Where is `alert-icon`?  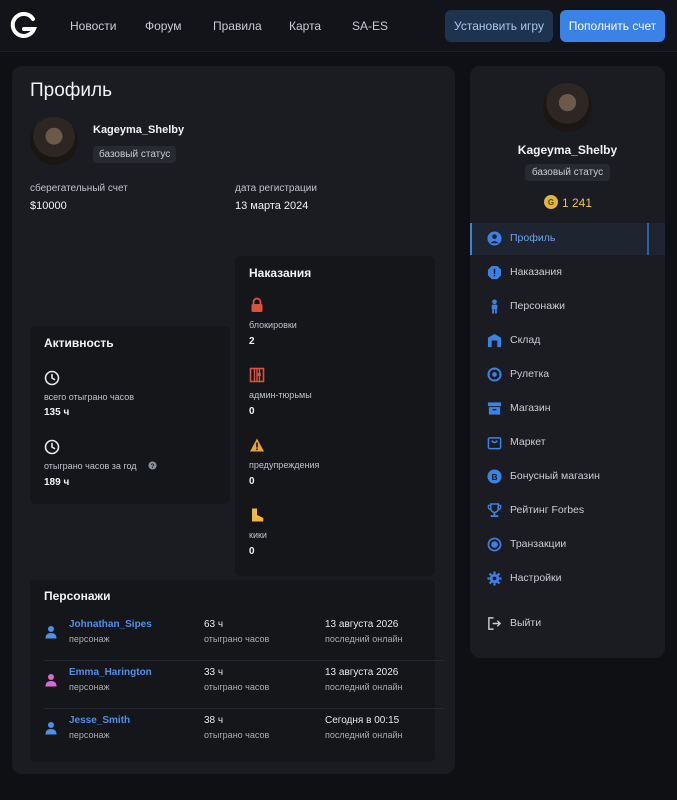 alert-icon is located at coordinates (494, 272).